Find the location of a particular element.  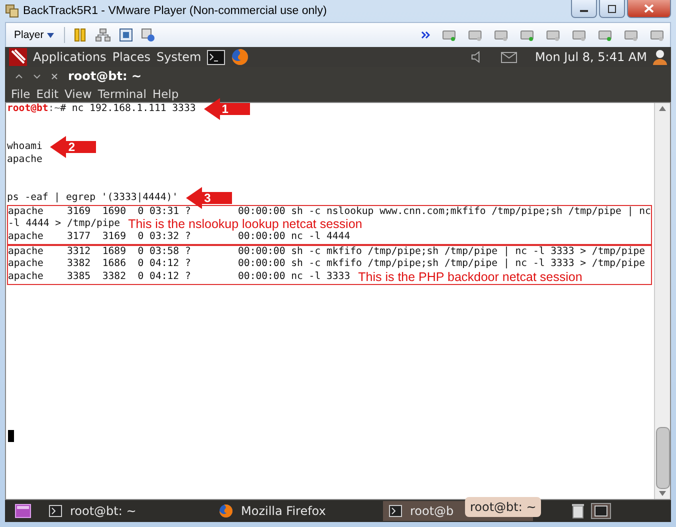

taskbar-item: root@bt: ~ is located at coordinates (118, 511).